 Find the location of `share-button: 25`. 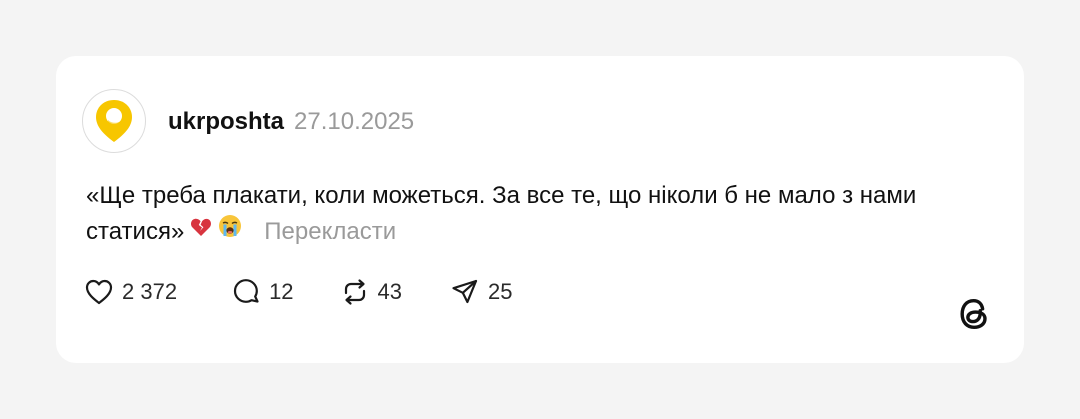

share-button: 25 is located at coordinates (481, 292).